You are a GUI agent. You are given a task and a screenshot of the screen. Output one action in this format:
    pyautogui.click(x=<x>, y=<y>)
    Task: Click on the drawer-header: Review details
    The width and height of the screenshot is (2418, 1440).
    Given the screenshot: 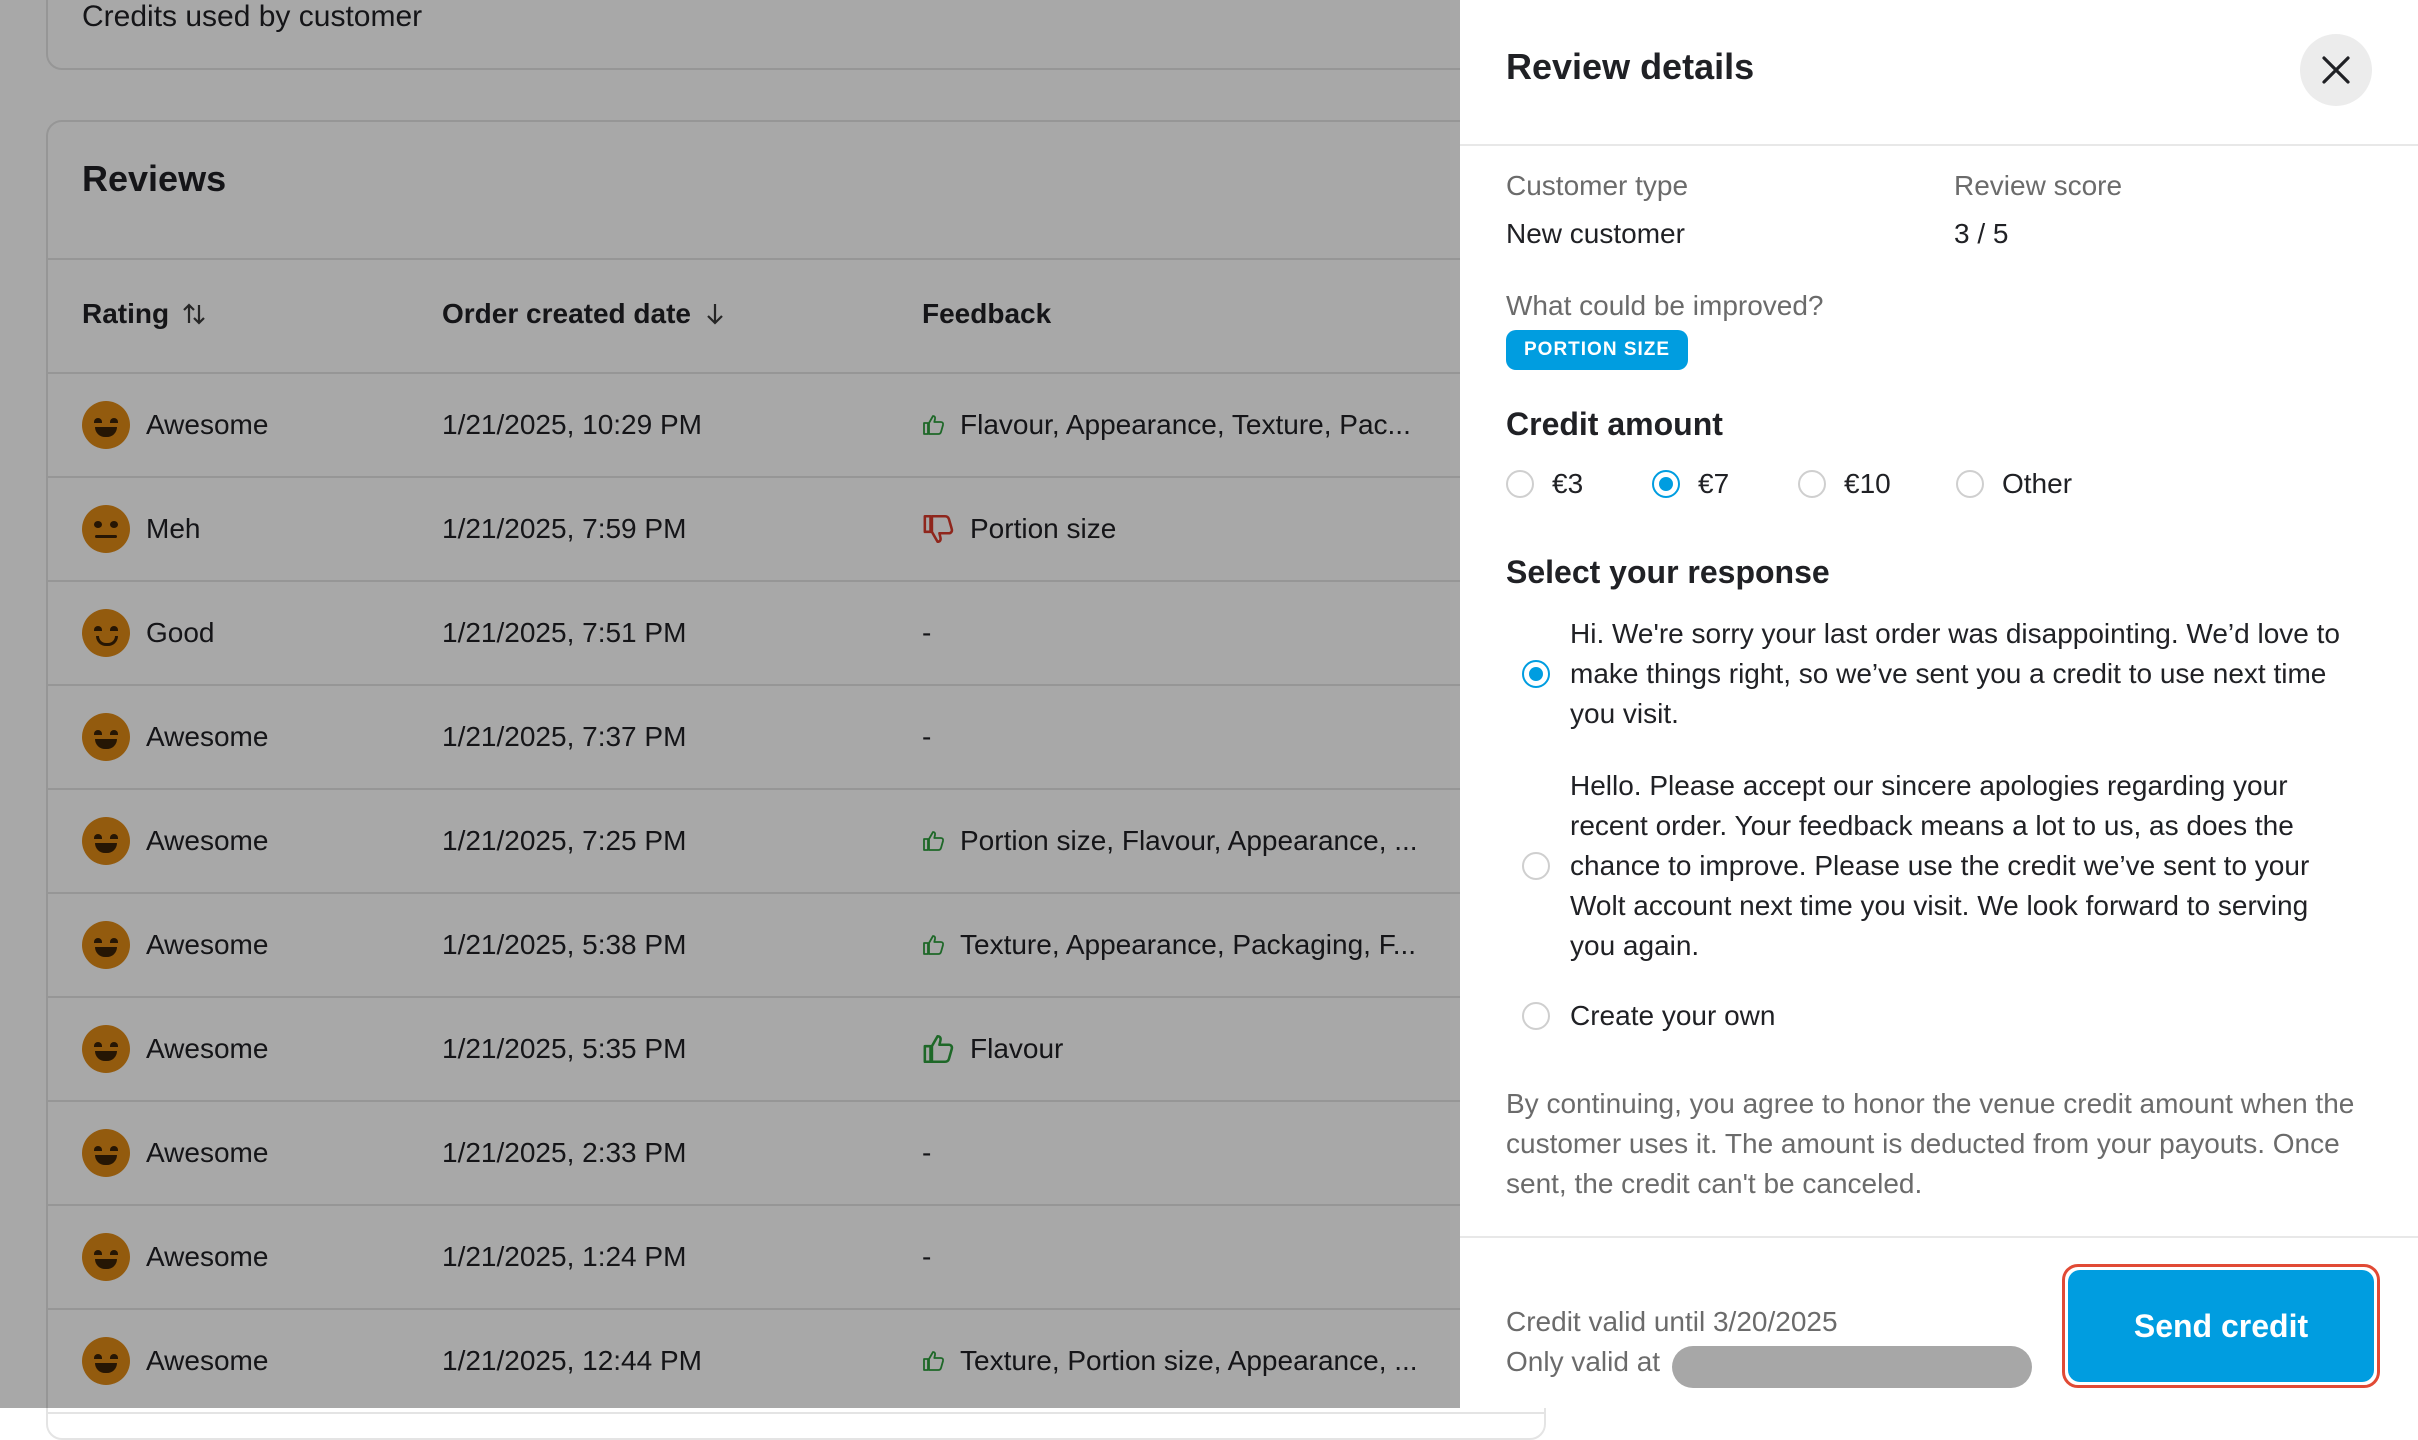 What is the action you would take?
    pyautogui.click(x=1939, y=73)
    